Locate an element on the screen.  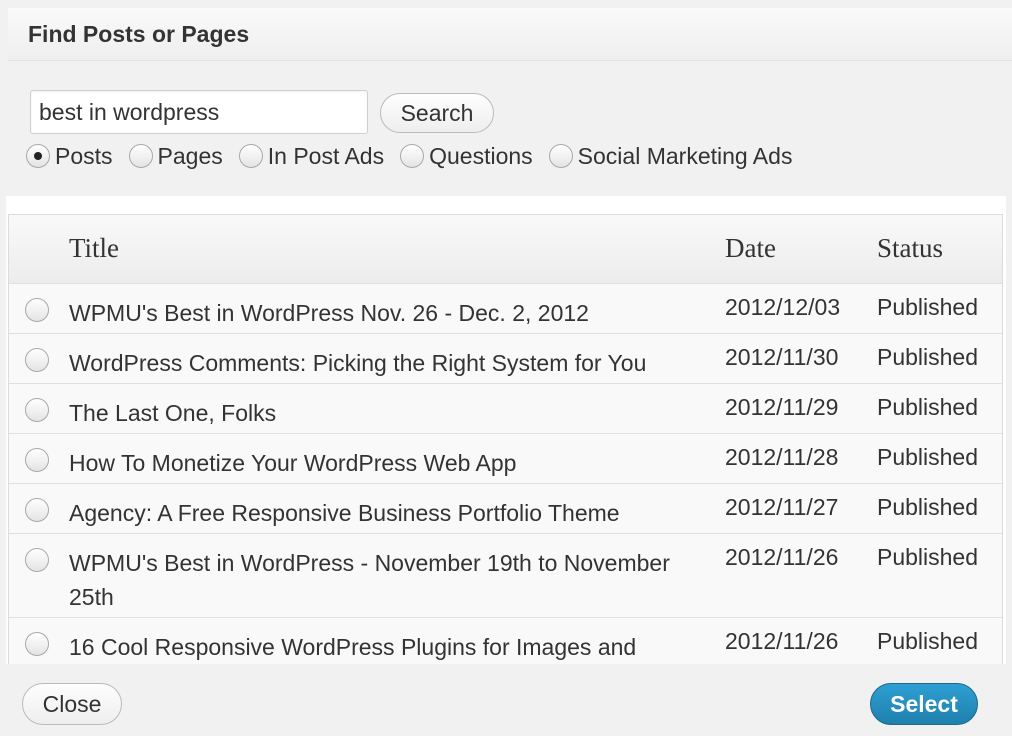
filter-questions: Questions is located at coordinates (466, 156).